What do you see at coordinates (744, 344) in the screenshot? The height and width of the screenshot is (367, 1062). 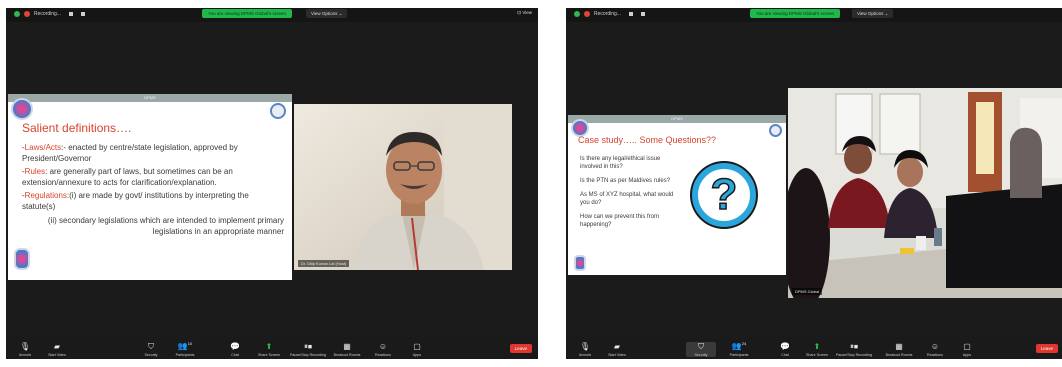 I see `participants-count: 24` at bounding box center [744, 344].